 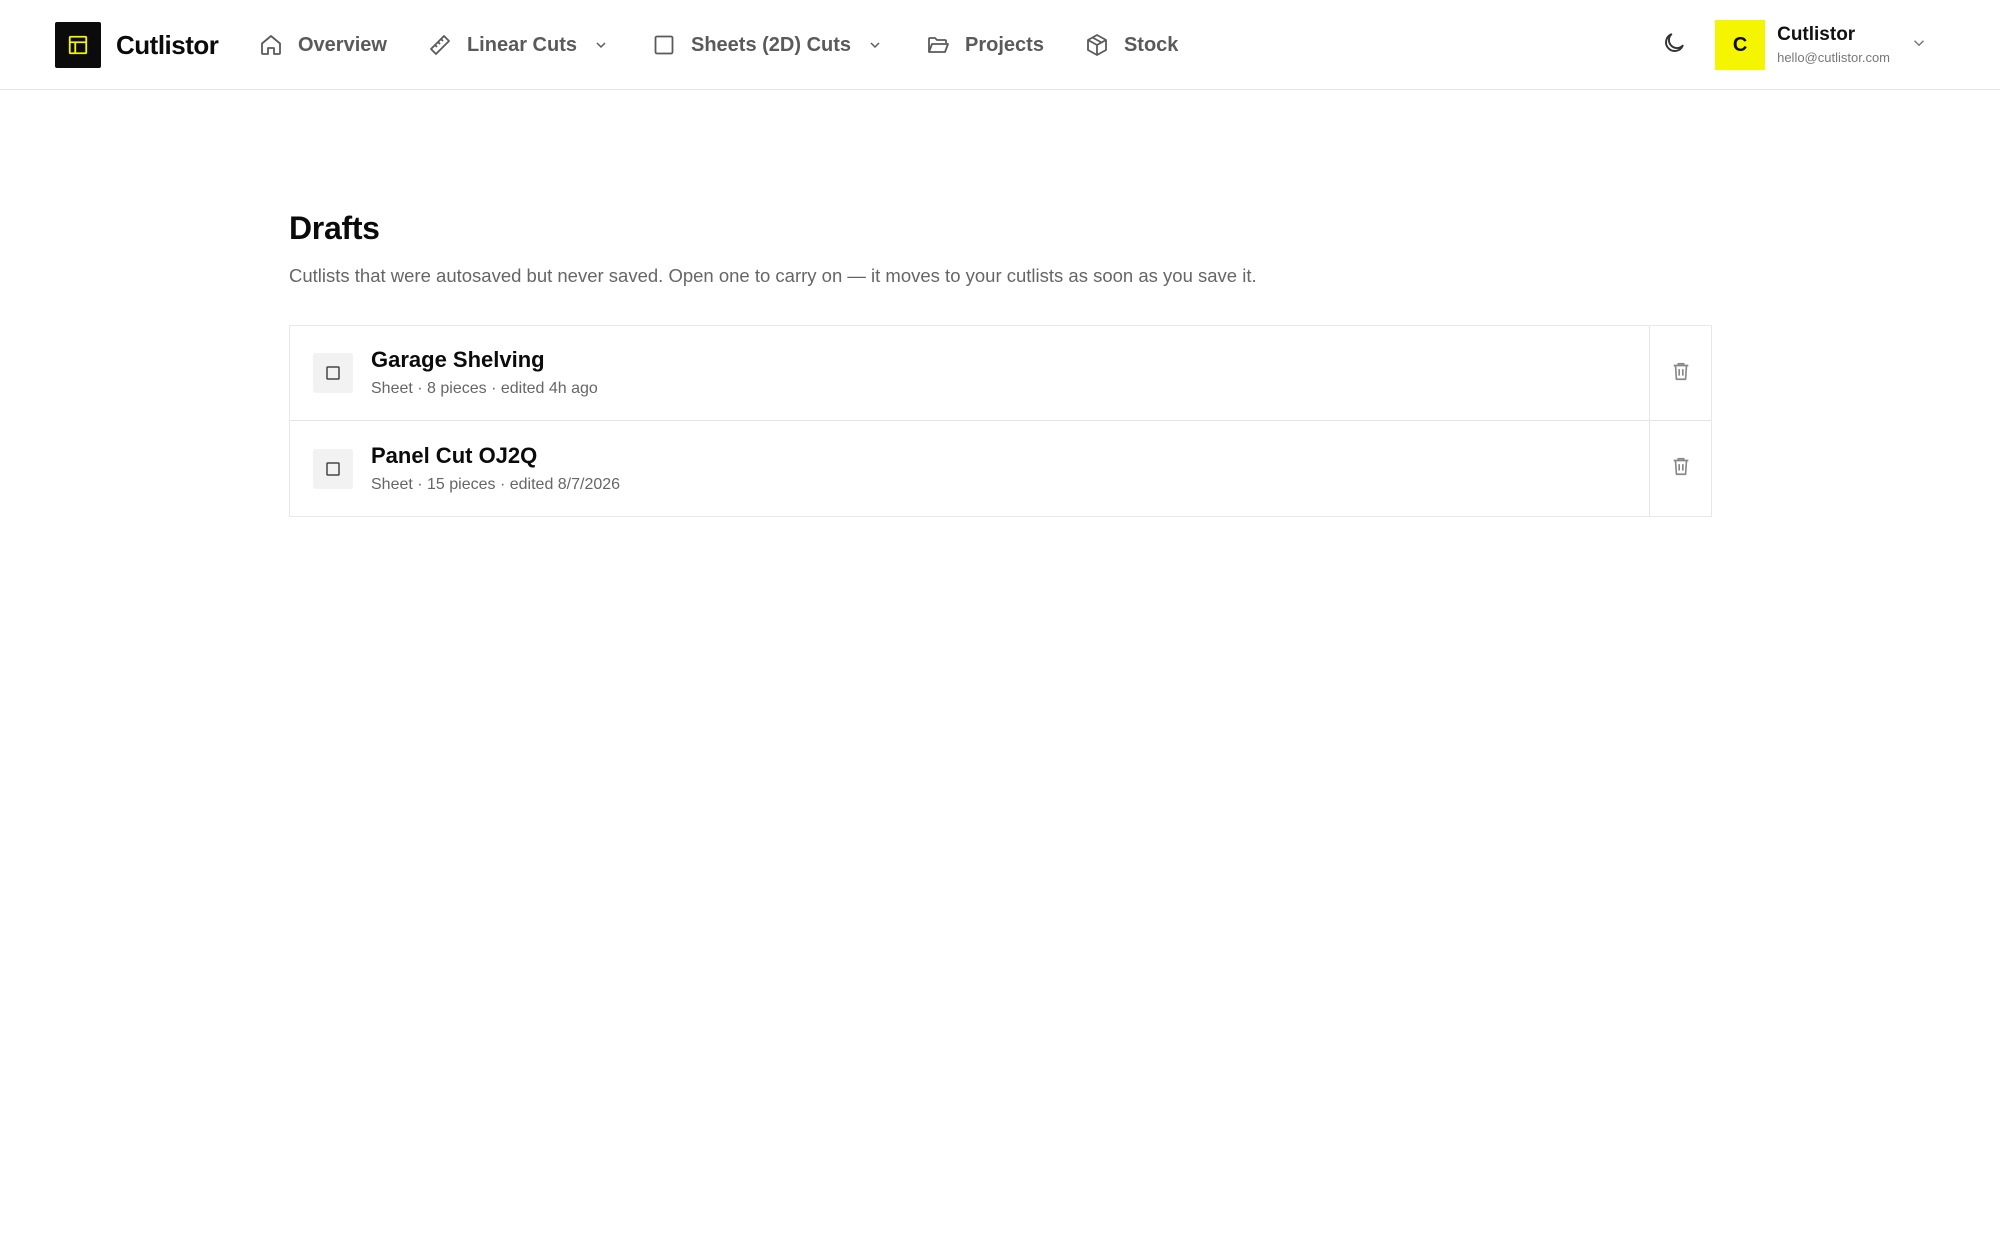 What do you see at coordinates (167, 44) in the screenshot?
I see `brand-name: Cutlistor` at bounding box center [167, 44].